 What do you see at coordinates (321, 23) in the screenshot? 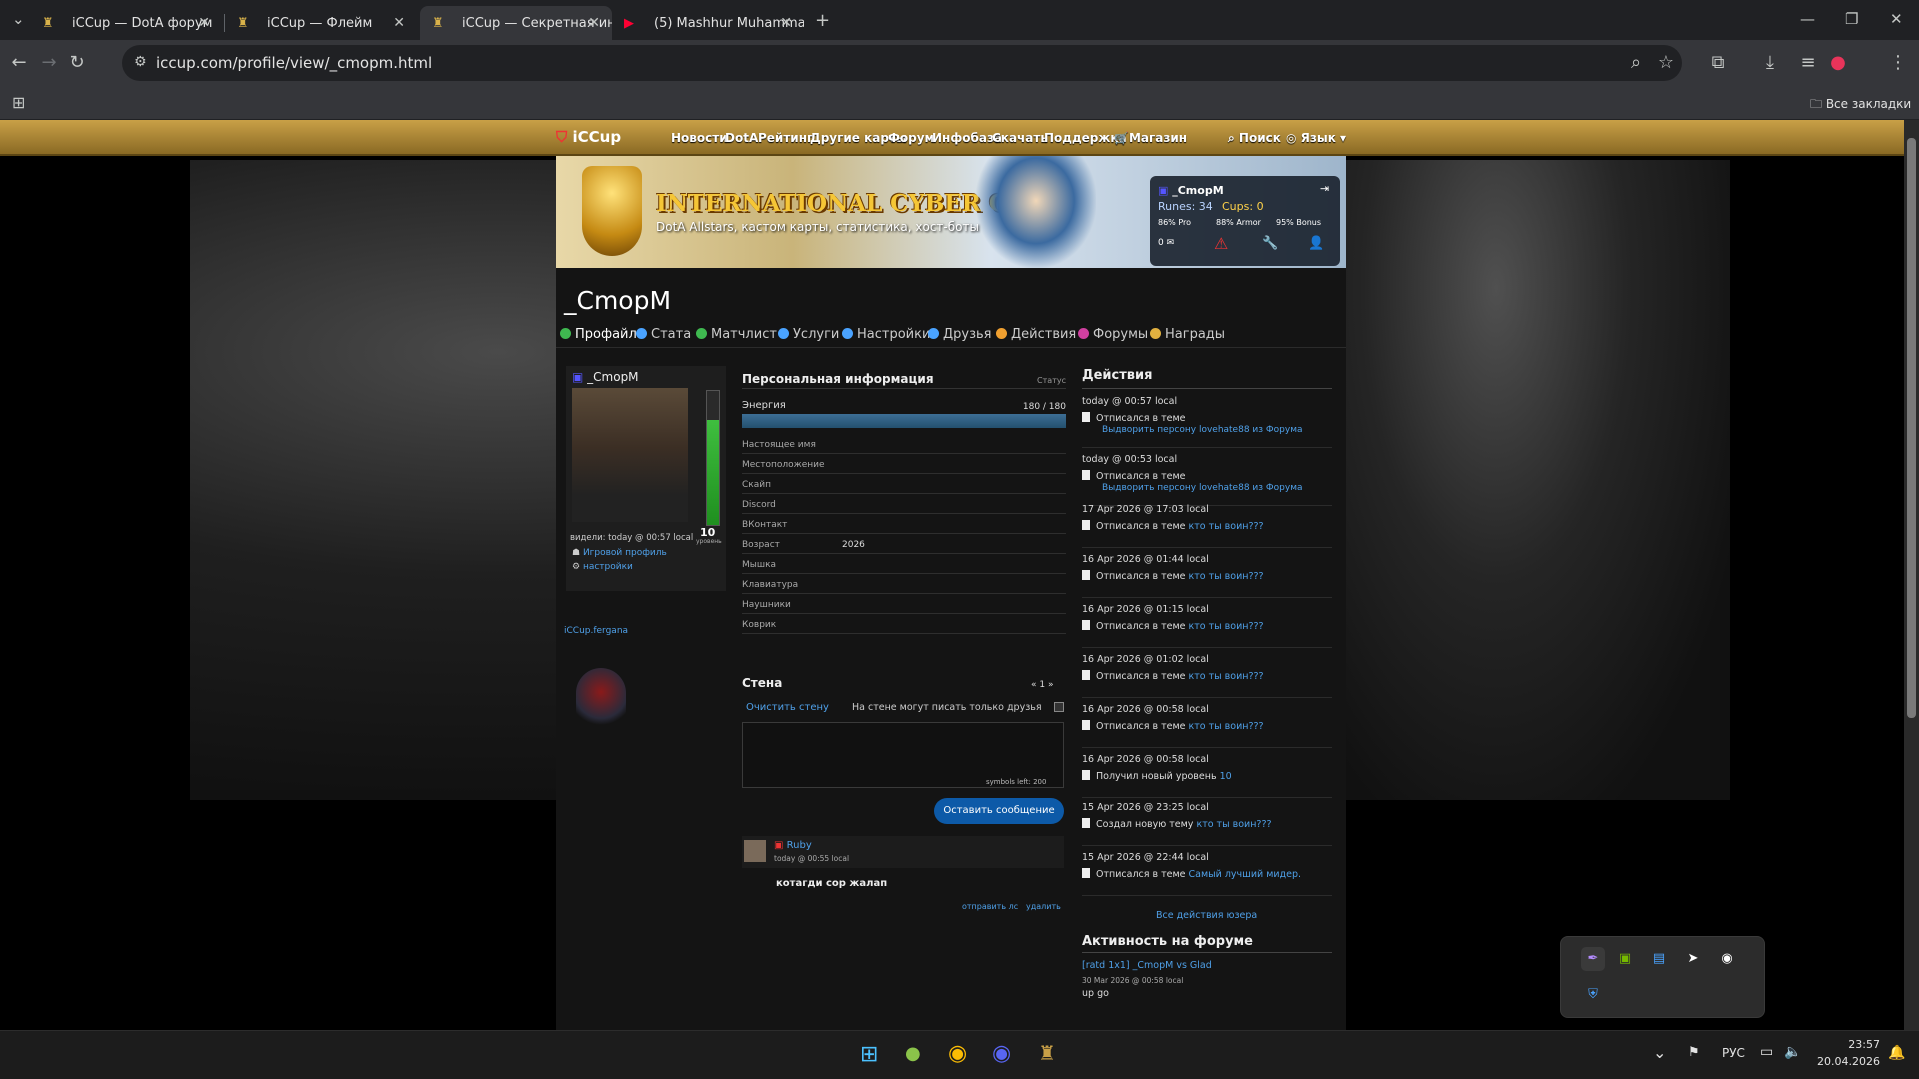
I see `tab-flame: ♜ iCCup — Флейм ✕` at bounding box center [321, 23].